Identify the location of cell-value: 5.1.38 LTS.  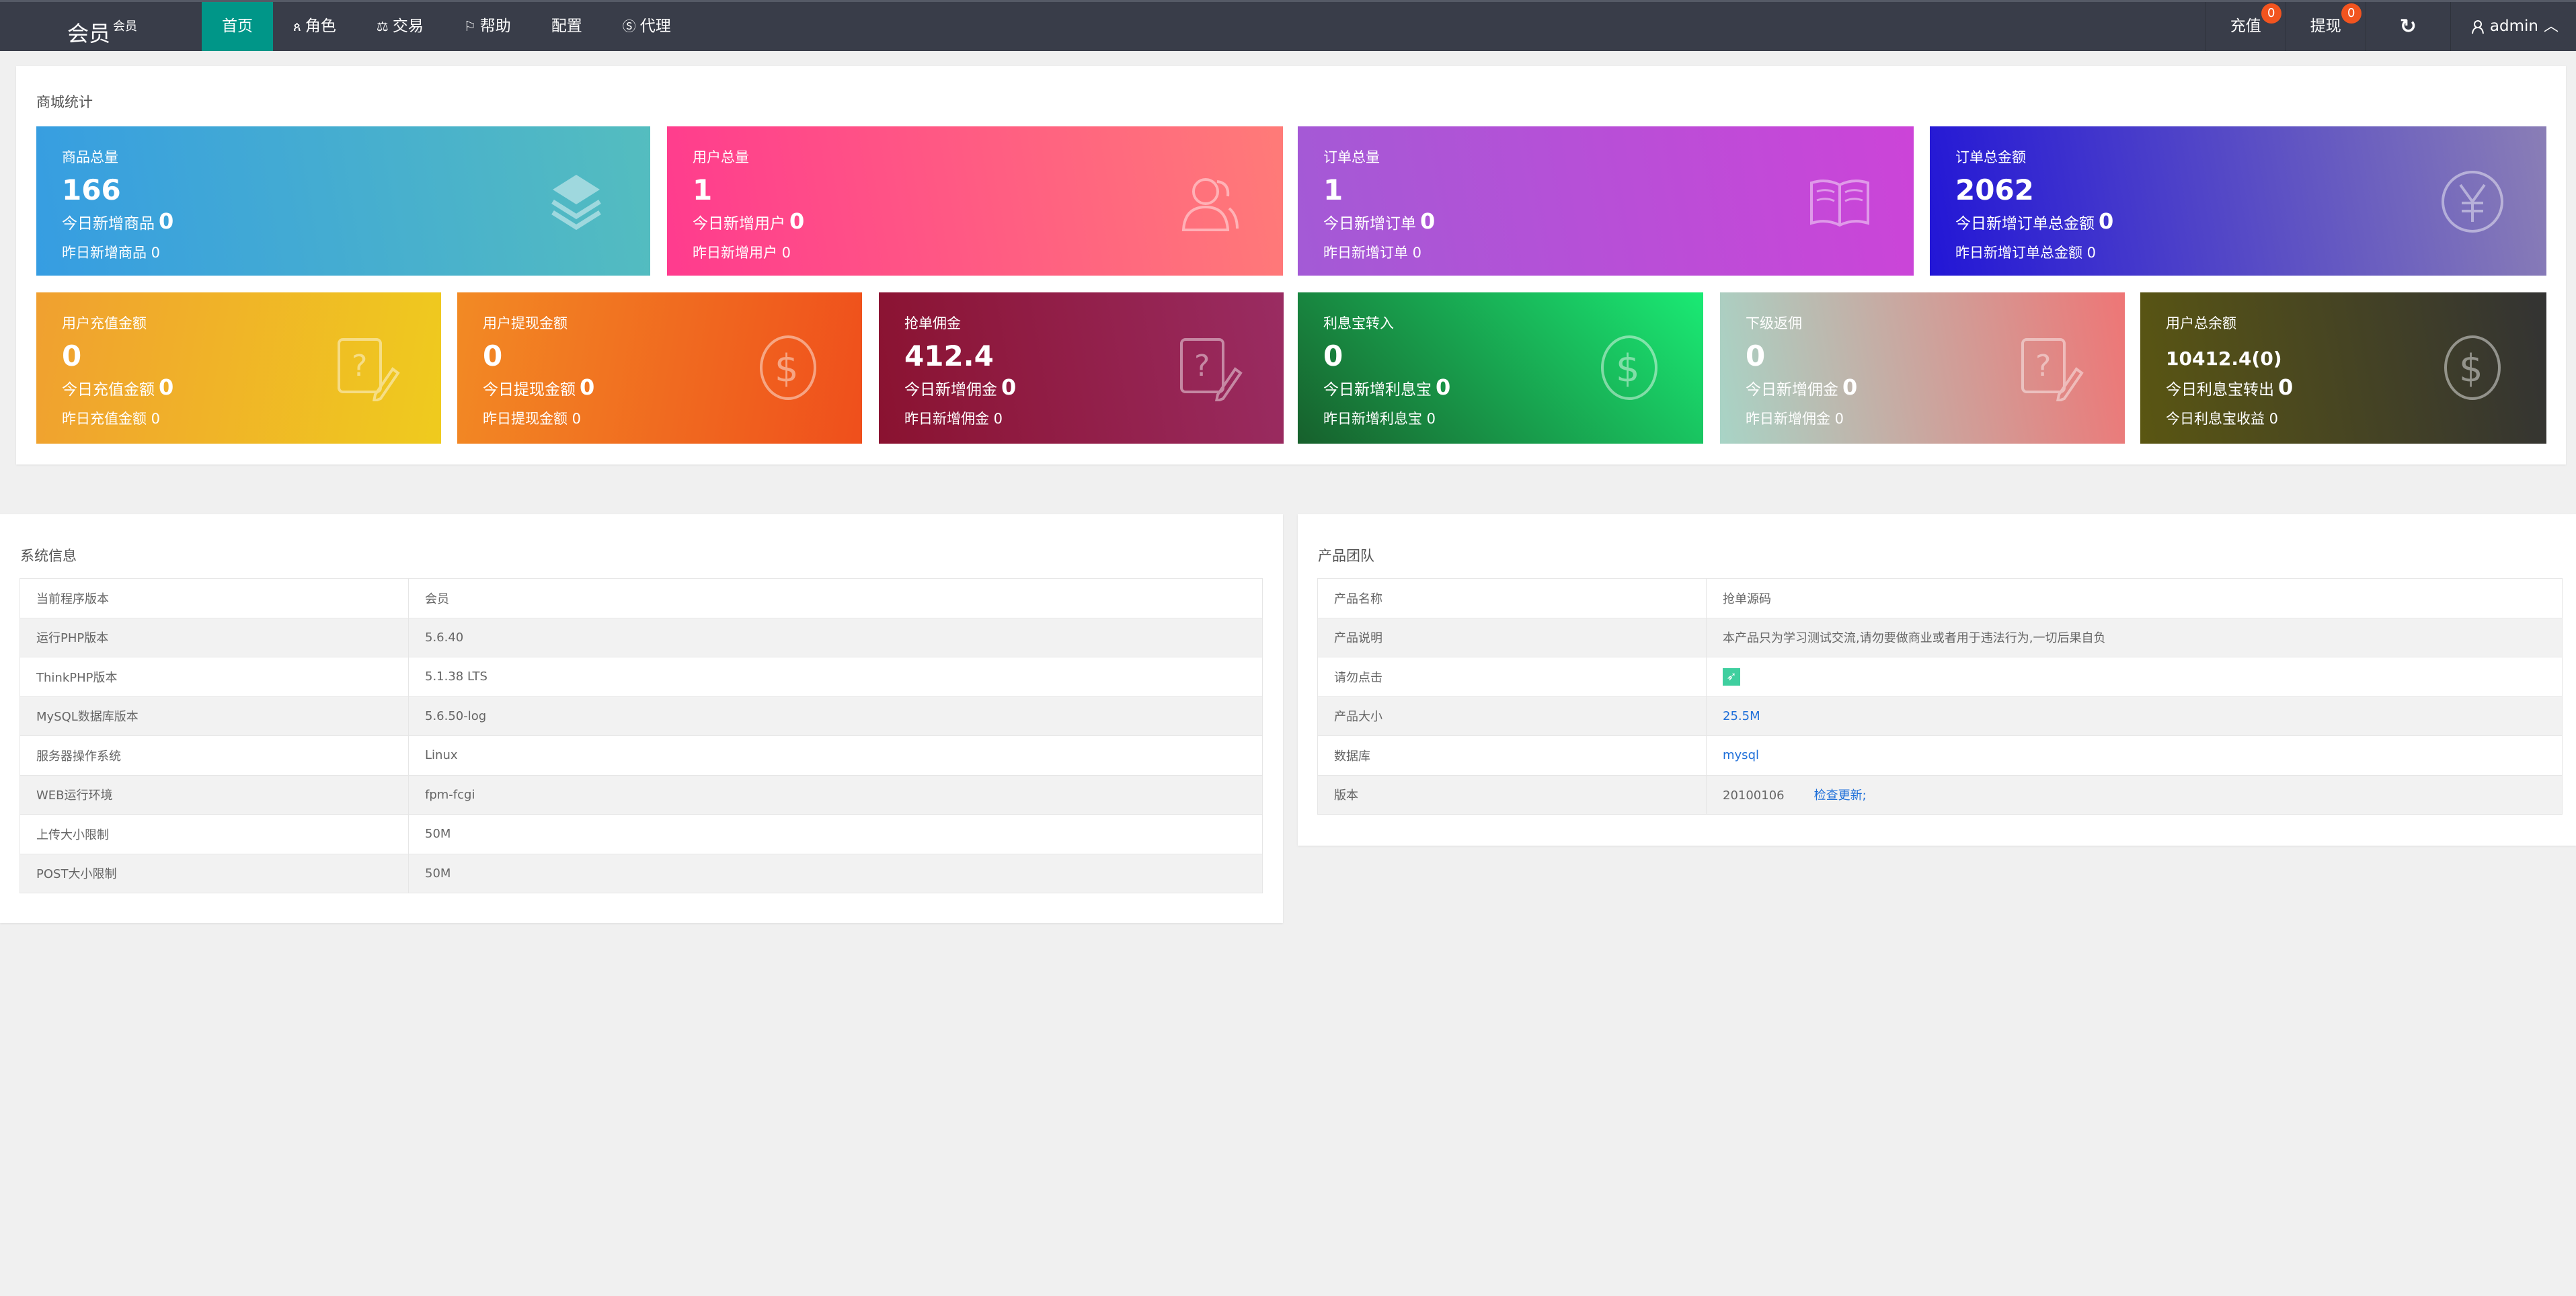
(835, 677).